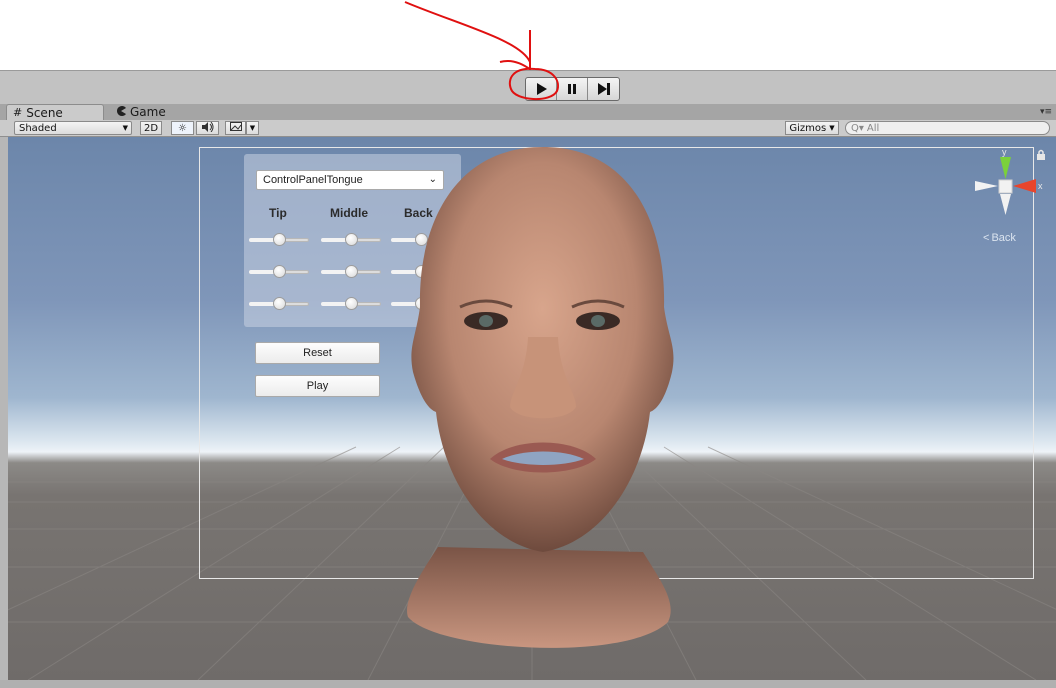 This screenshot has width=1056, height=688. I want to click on pause-icon, so click(572, 89).